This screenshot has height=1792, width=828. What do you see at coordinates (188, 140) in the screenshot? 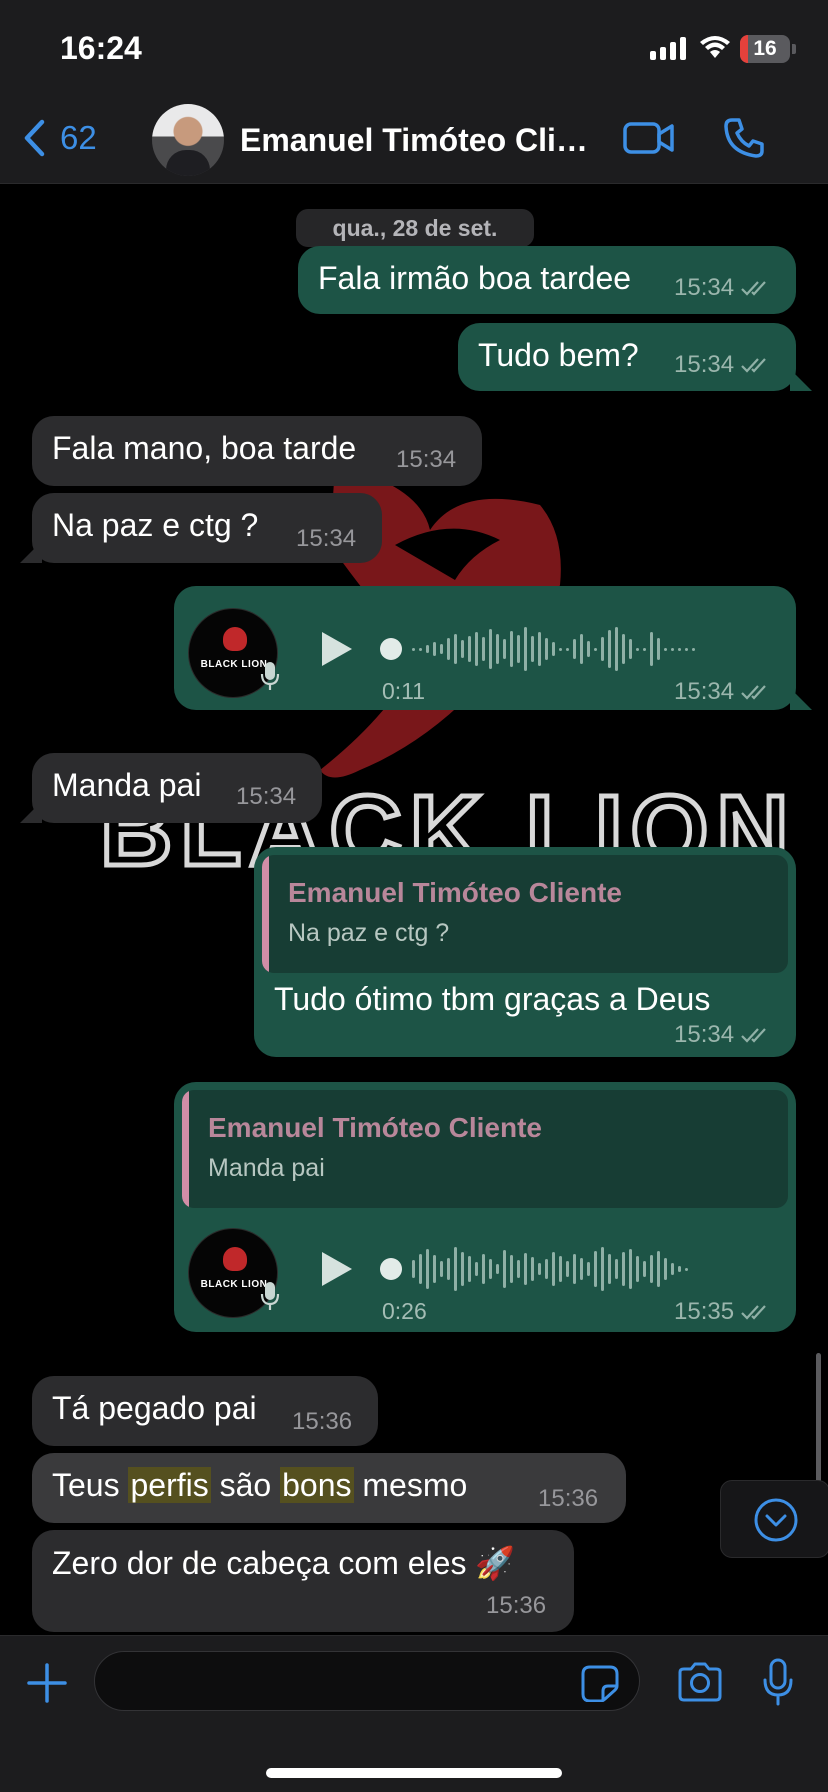
I see `contact-avatar` at bounding box center [188, 140].